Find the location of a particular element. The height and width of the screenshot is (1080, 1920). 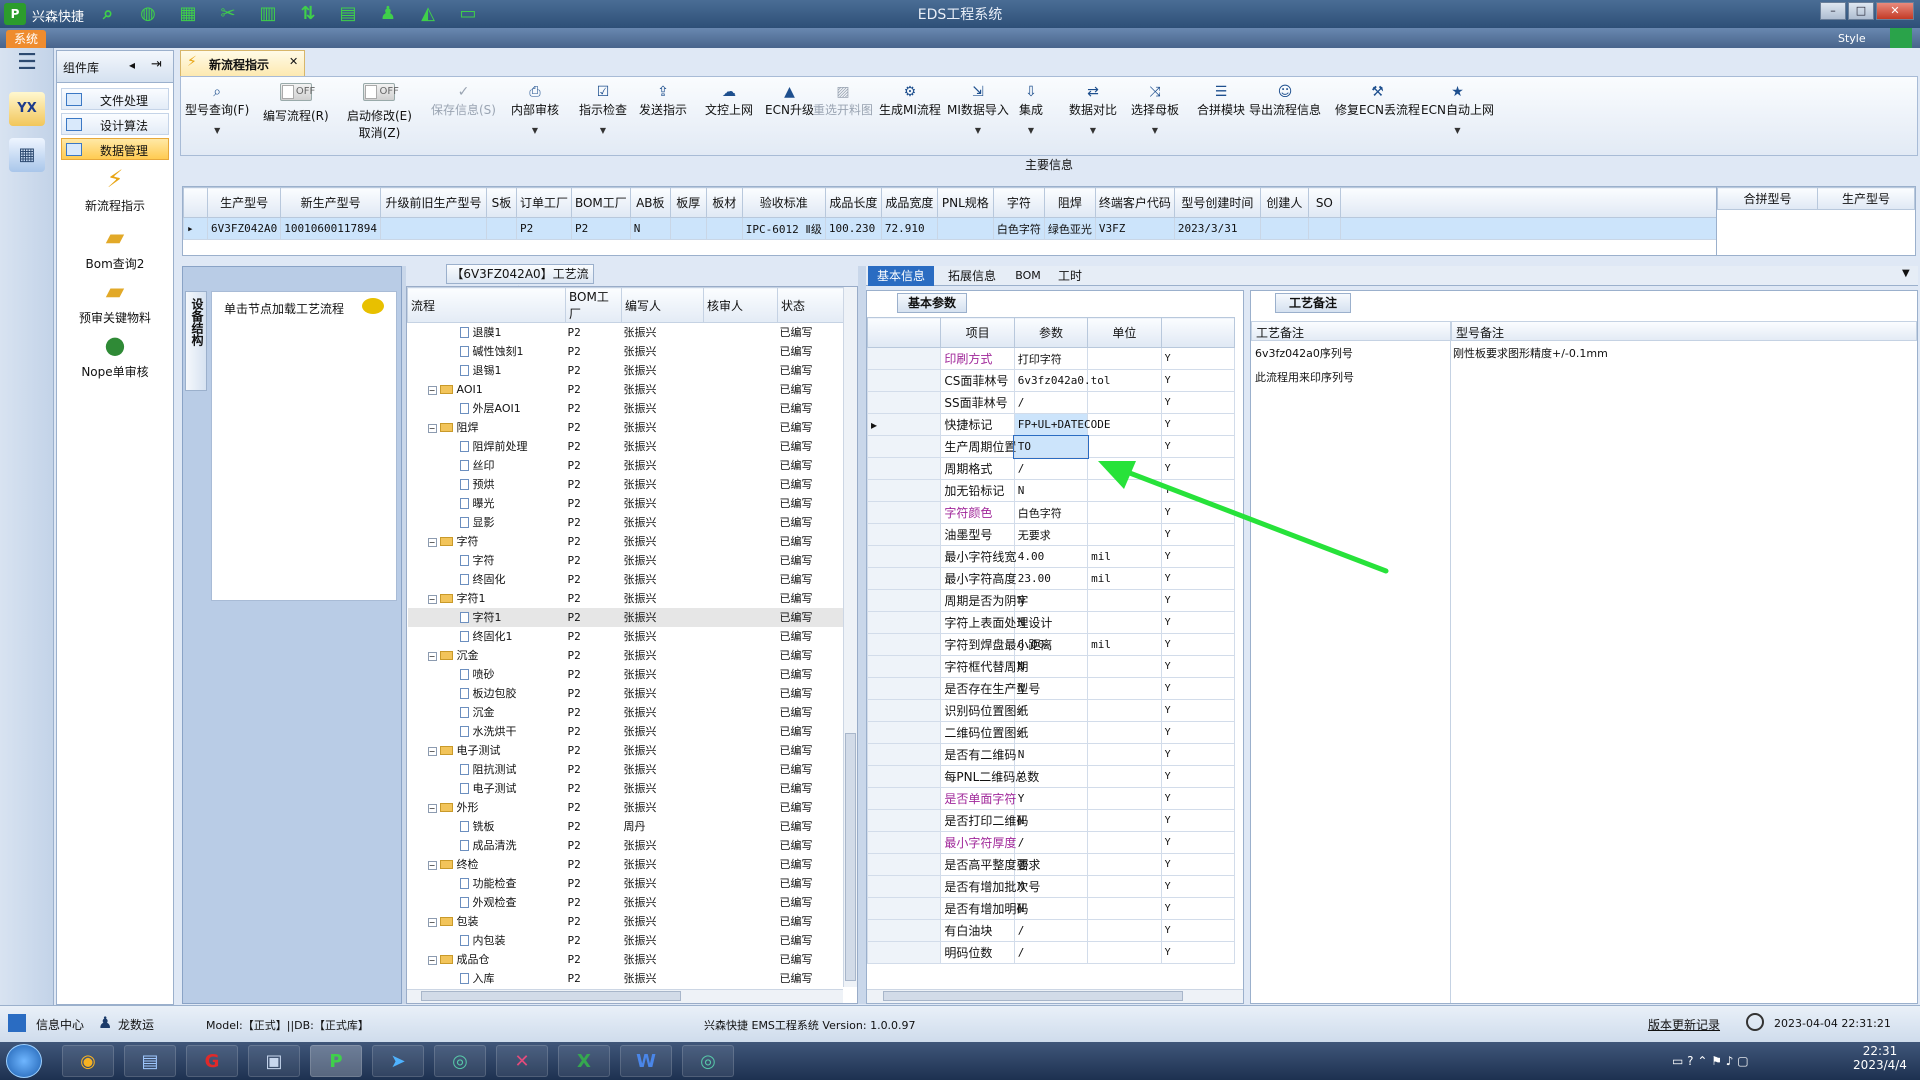

tree-row: 显影 P2 张振兴 已编写 is located at coordinates (626, 522).